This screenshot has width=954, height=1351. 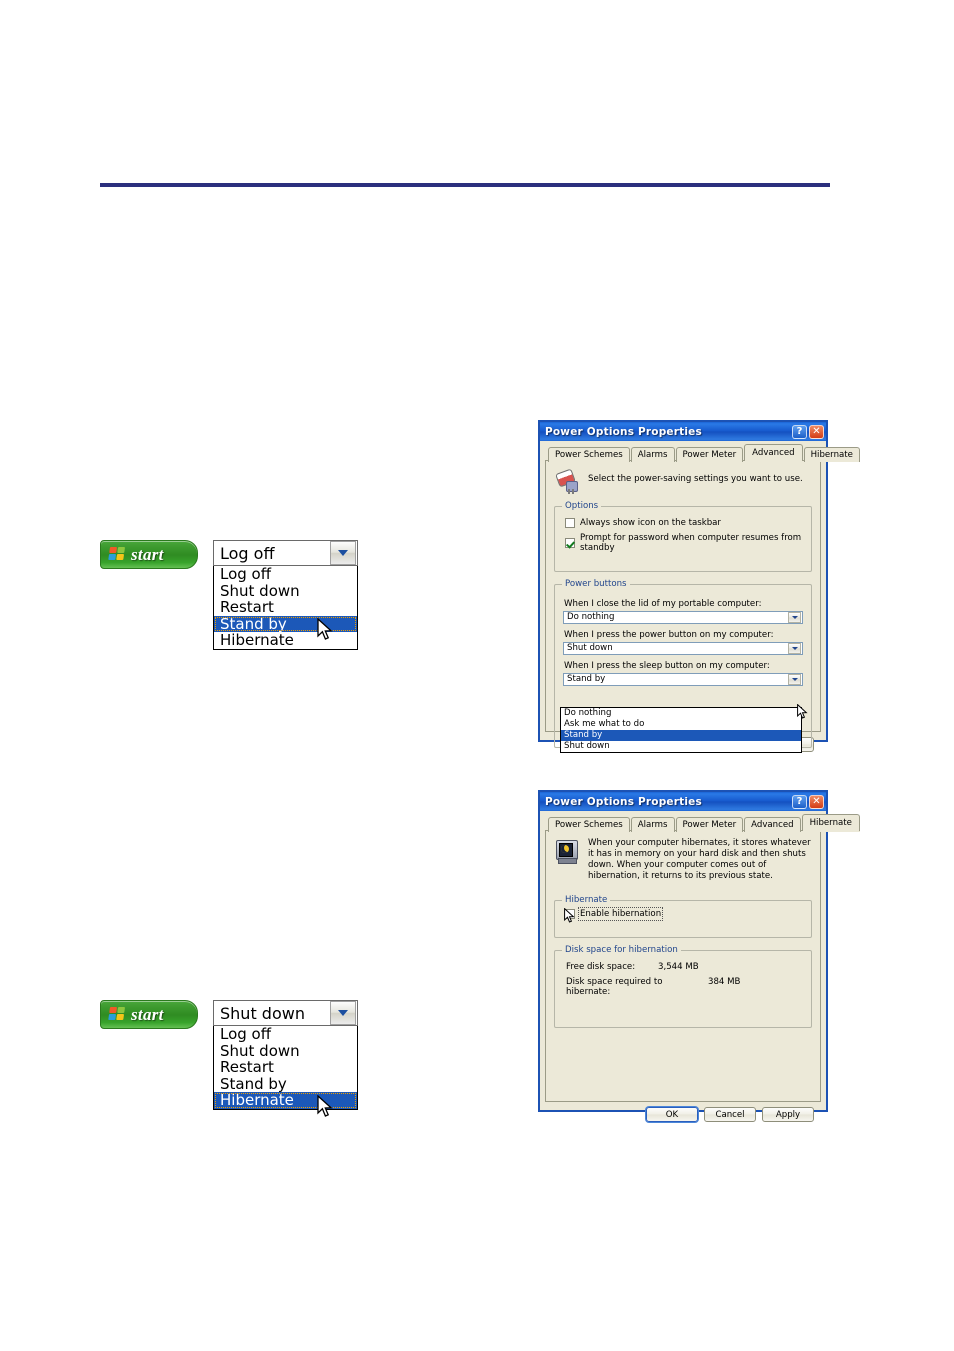 I want to click on hibernate-group-label: Hibernate, so click(x=586, y=900).